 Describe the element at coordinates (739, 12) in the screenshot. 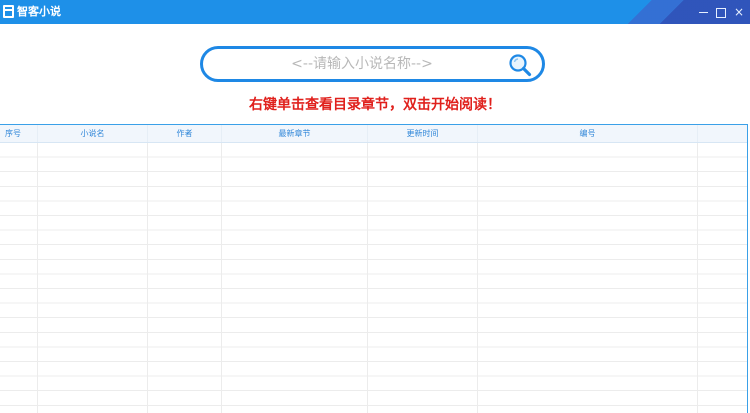

I see `close-button: ×` at that location.